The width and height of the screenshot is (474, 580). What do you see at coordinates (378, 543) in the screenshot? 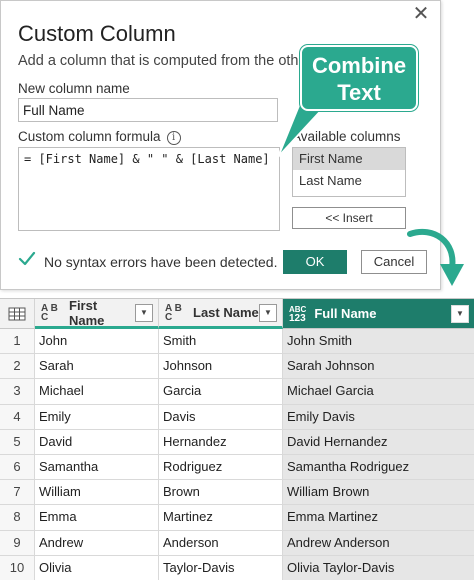
I see `cell-full-name: Andrew Anderson` at bounding box center [378, 543].